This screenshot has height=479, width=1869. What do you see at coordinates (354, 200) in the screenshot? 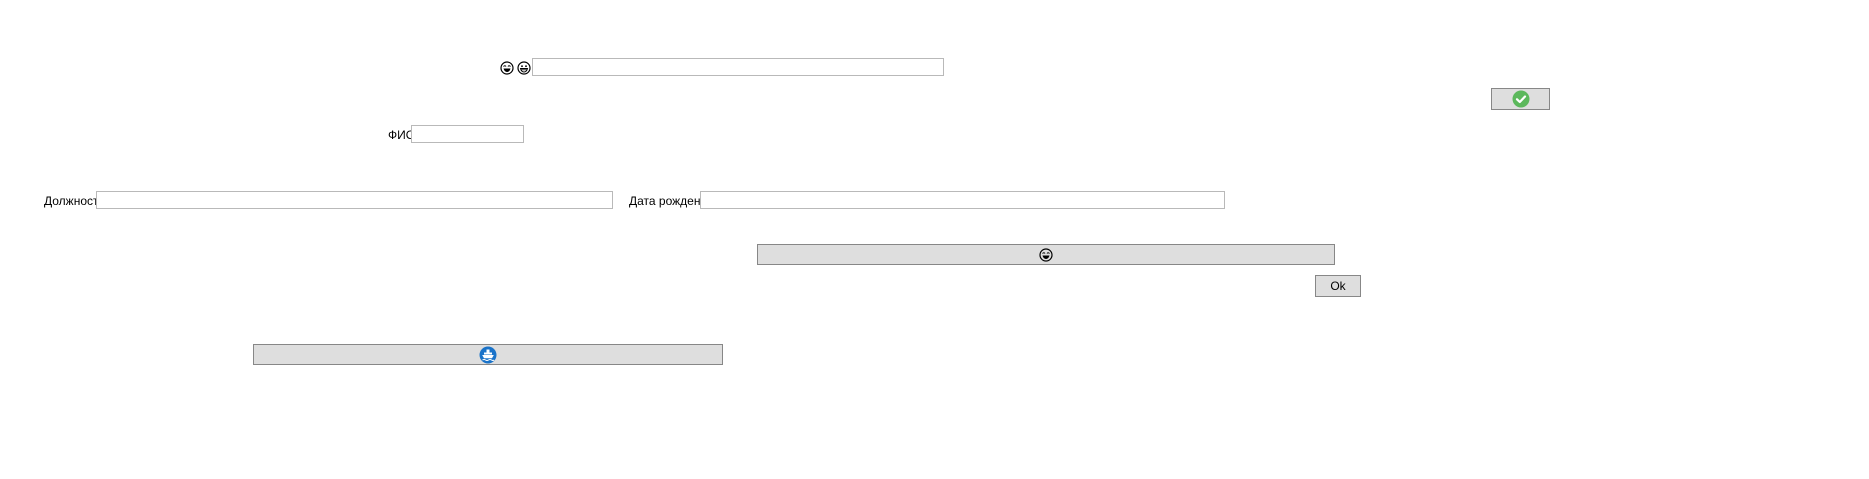
I see `position-input` at bounding box center [354, 200].